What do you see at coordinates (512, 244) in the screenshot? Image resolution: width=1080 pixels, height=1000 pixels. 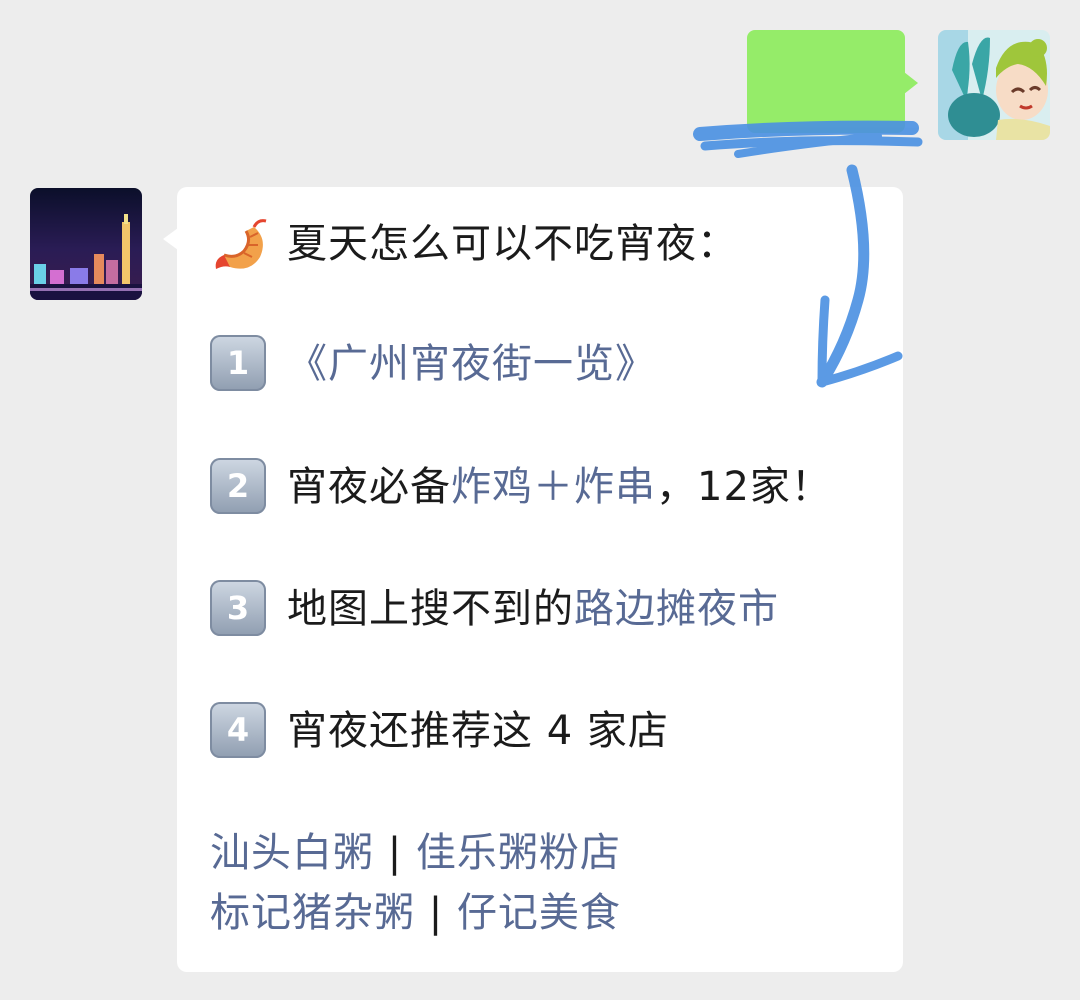 I see `intro-text: 夏天怎么可以不吃宵夜：` at bounding box center [512, 244].